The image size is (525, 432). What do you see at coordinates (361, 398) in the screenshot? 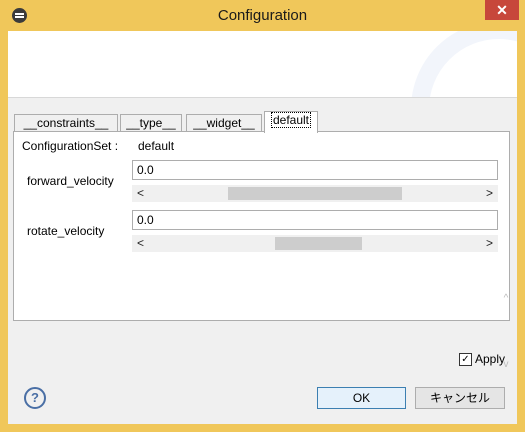
I see `ok-button: OK` at bounding box center [361, 398].